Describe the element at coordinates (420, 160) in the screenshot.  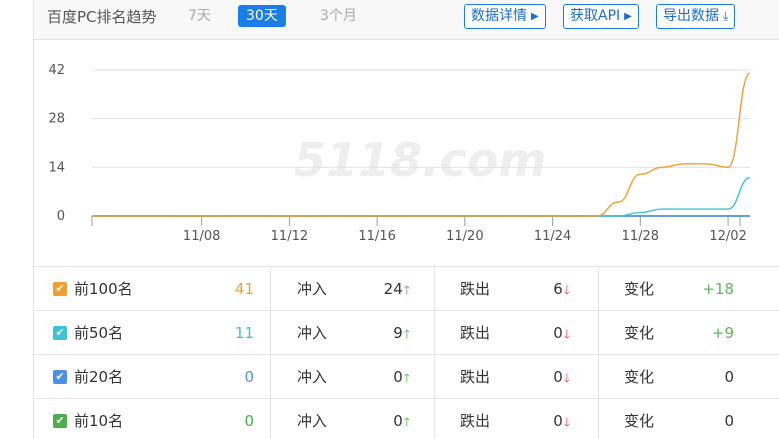
I see `watermark: 5118.com` at that location.